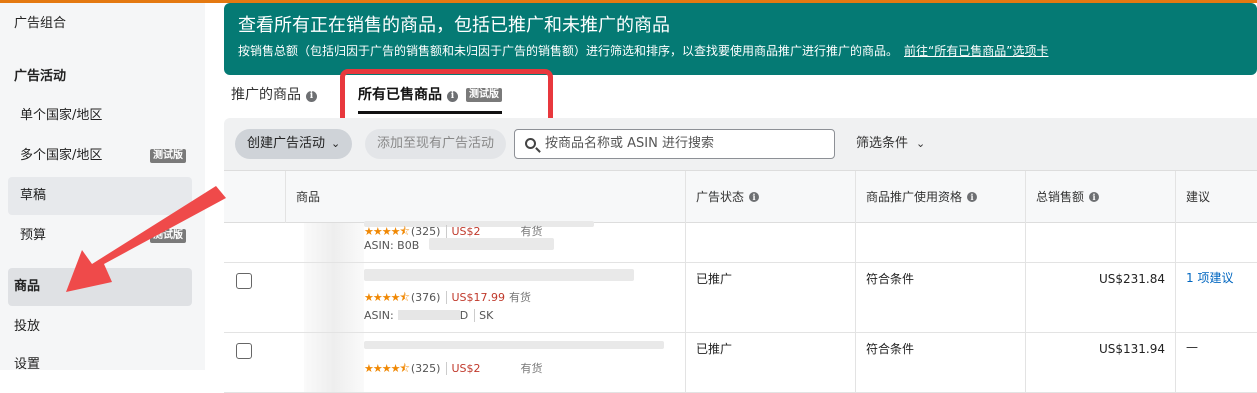  What do you see at coordinates (720, 197) in the screenshot?
I see `header-label: 广告状态` at bounding box center [720, 197].